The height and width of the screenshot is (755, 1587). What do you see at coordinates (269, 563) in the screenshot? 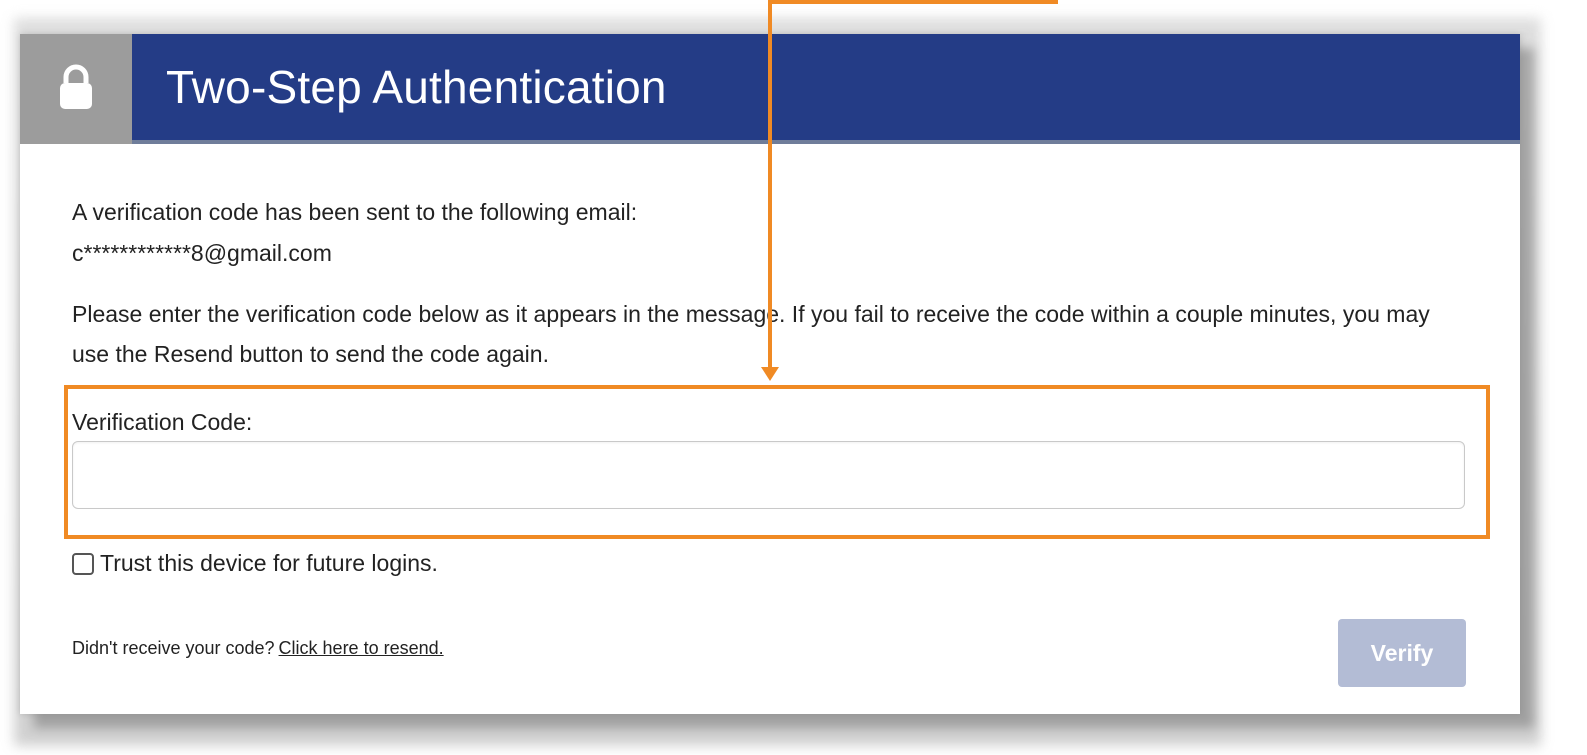
I see `trust-device-label: Trust this device for future logins.` at bounding box center [269, 563].